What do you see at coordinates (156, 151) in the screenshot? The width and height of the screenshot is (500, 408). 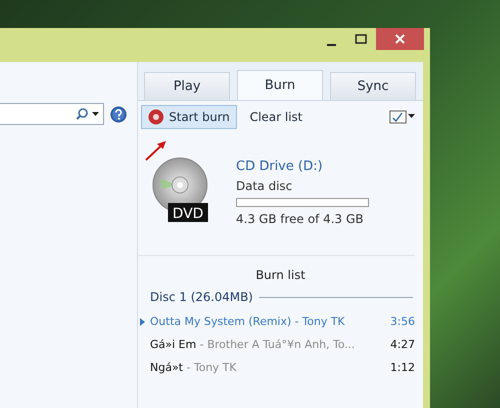 I see `annotation-arrow` at bounding box center [156, 151].